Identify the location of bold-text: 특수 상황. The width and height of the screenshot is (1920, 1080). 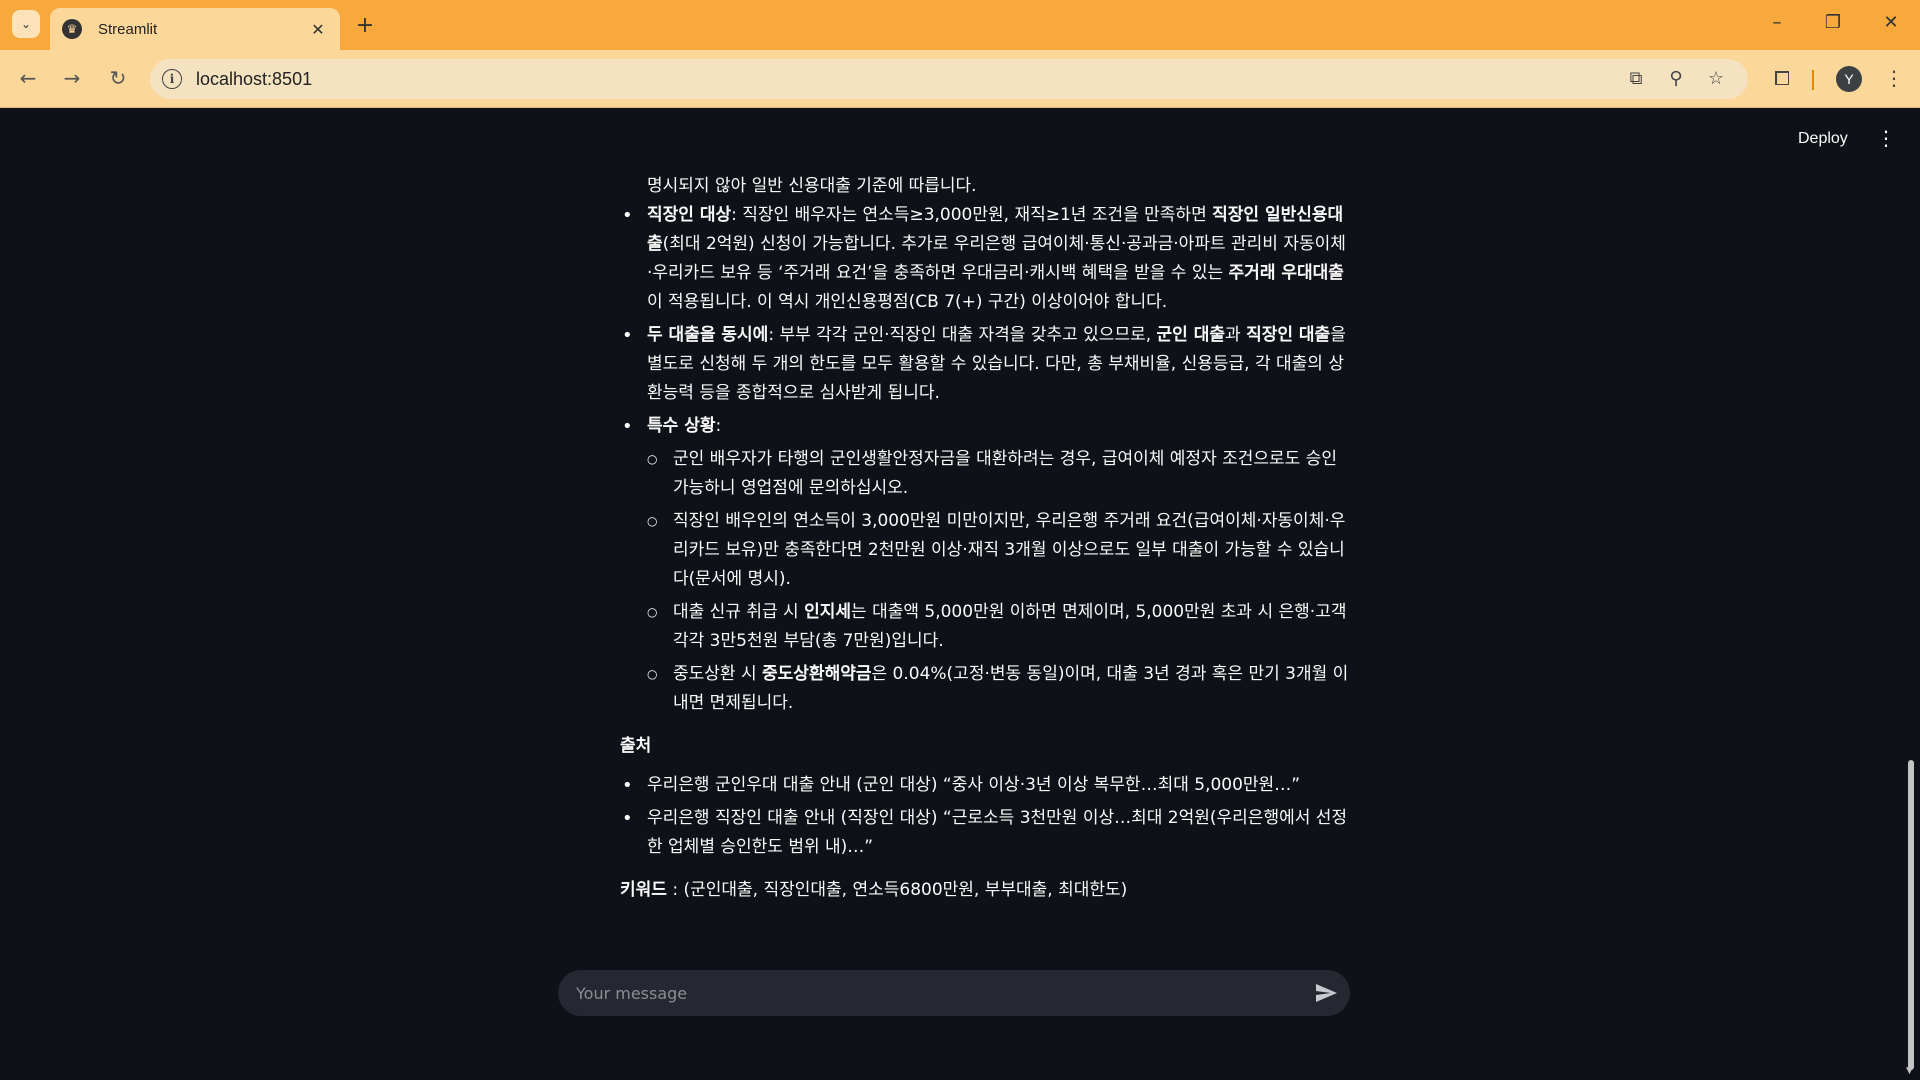
(681, 426).